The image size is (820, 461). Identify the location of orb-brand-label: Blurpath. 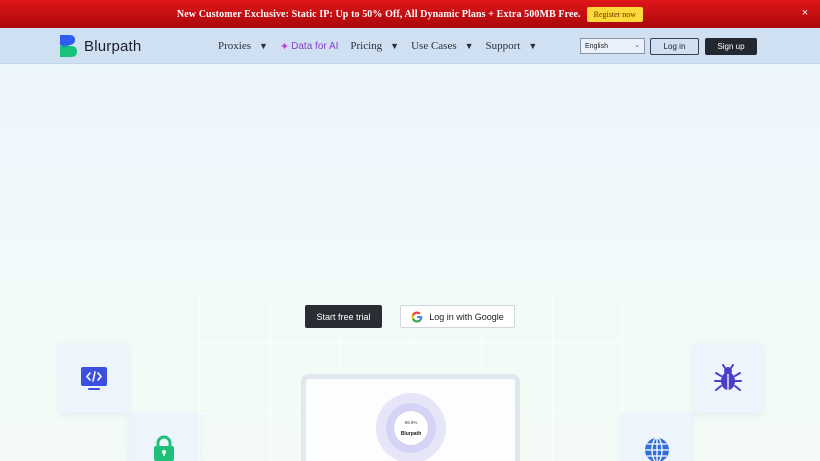
(411, 434).